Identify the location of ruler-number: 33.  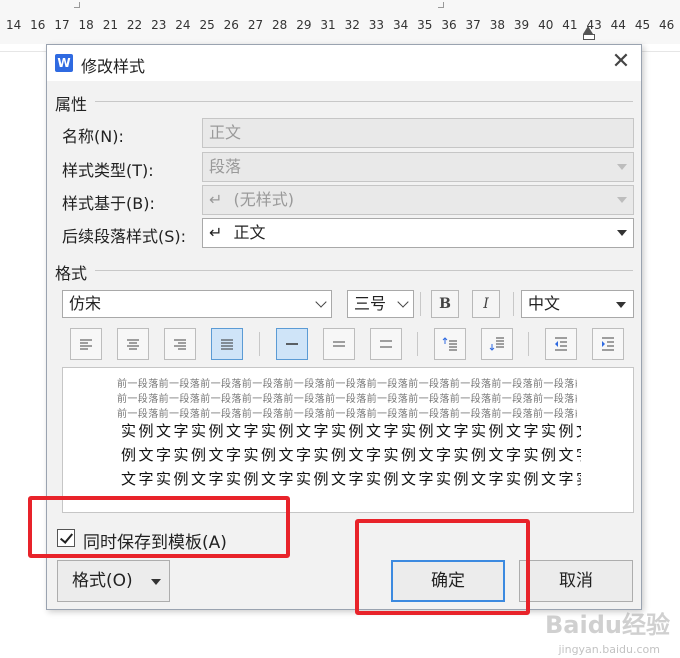
(376, 25).